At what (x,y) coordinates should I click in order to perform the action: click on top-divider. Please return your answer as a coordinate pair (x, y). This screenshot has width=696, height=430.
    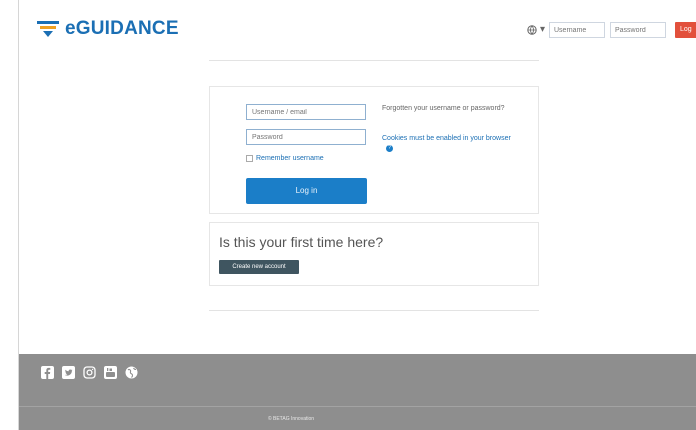
    Looking at the image, I should click on (374, 60).